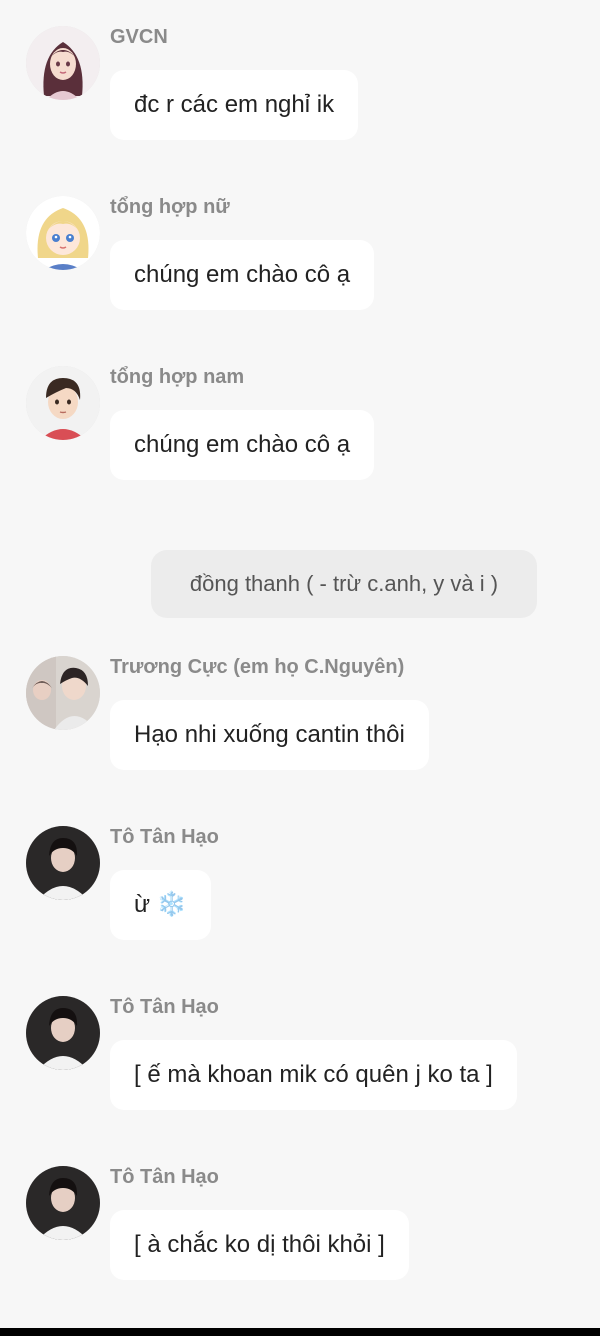  I want to click on sender-name: tổng hợp nữ, so click(170, 207).